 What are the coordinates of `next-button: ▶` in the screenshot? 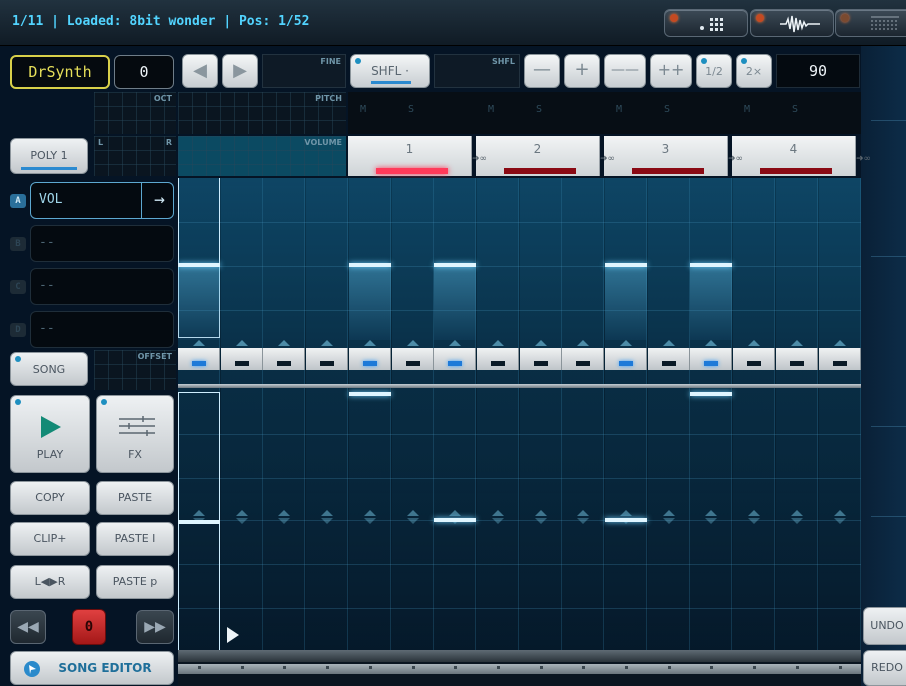 It's located at (240, 71).